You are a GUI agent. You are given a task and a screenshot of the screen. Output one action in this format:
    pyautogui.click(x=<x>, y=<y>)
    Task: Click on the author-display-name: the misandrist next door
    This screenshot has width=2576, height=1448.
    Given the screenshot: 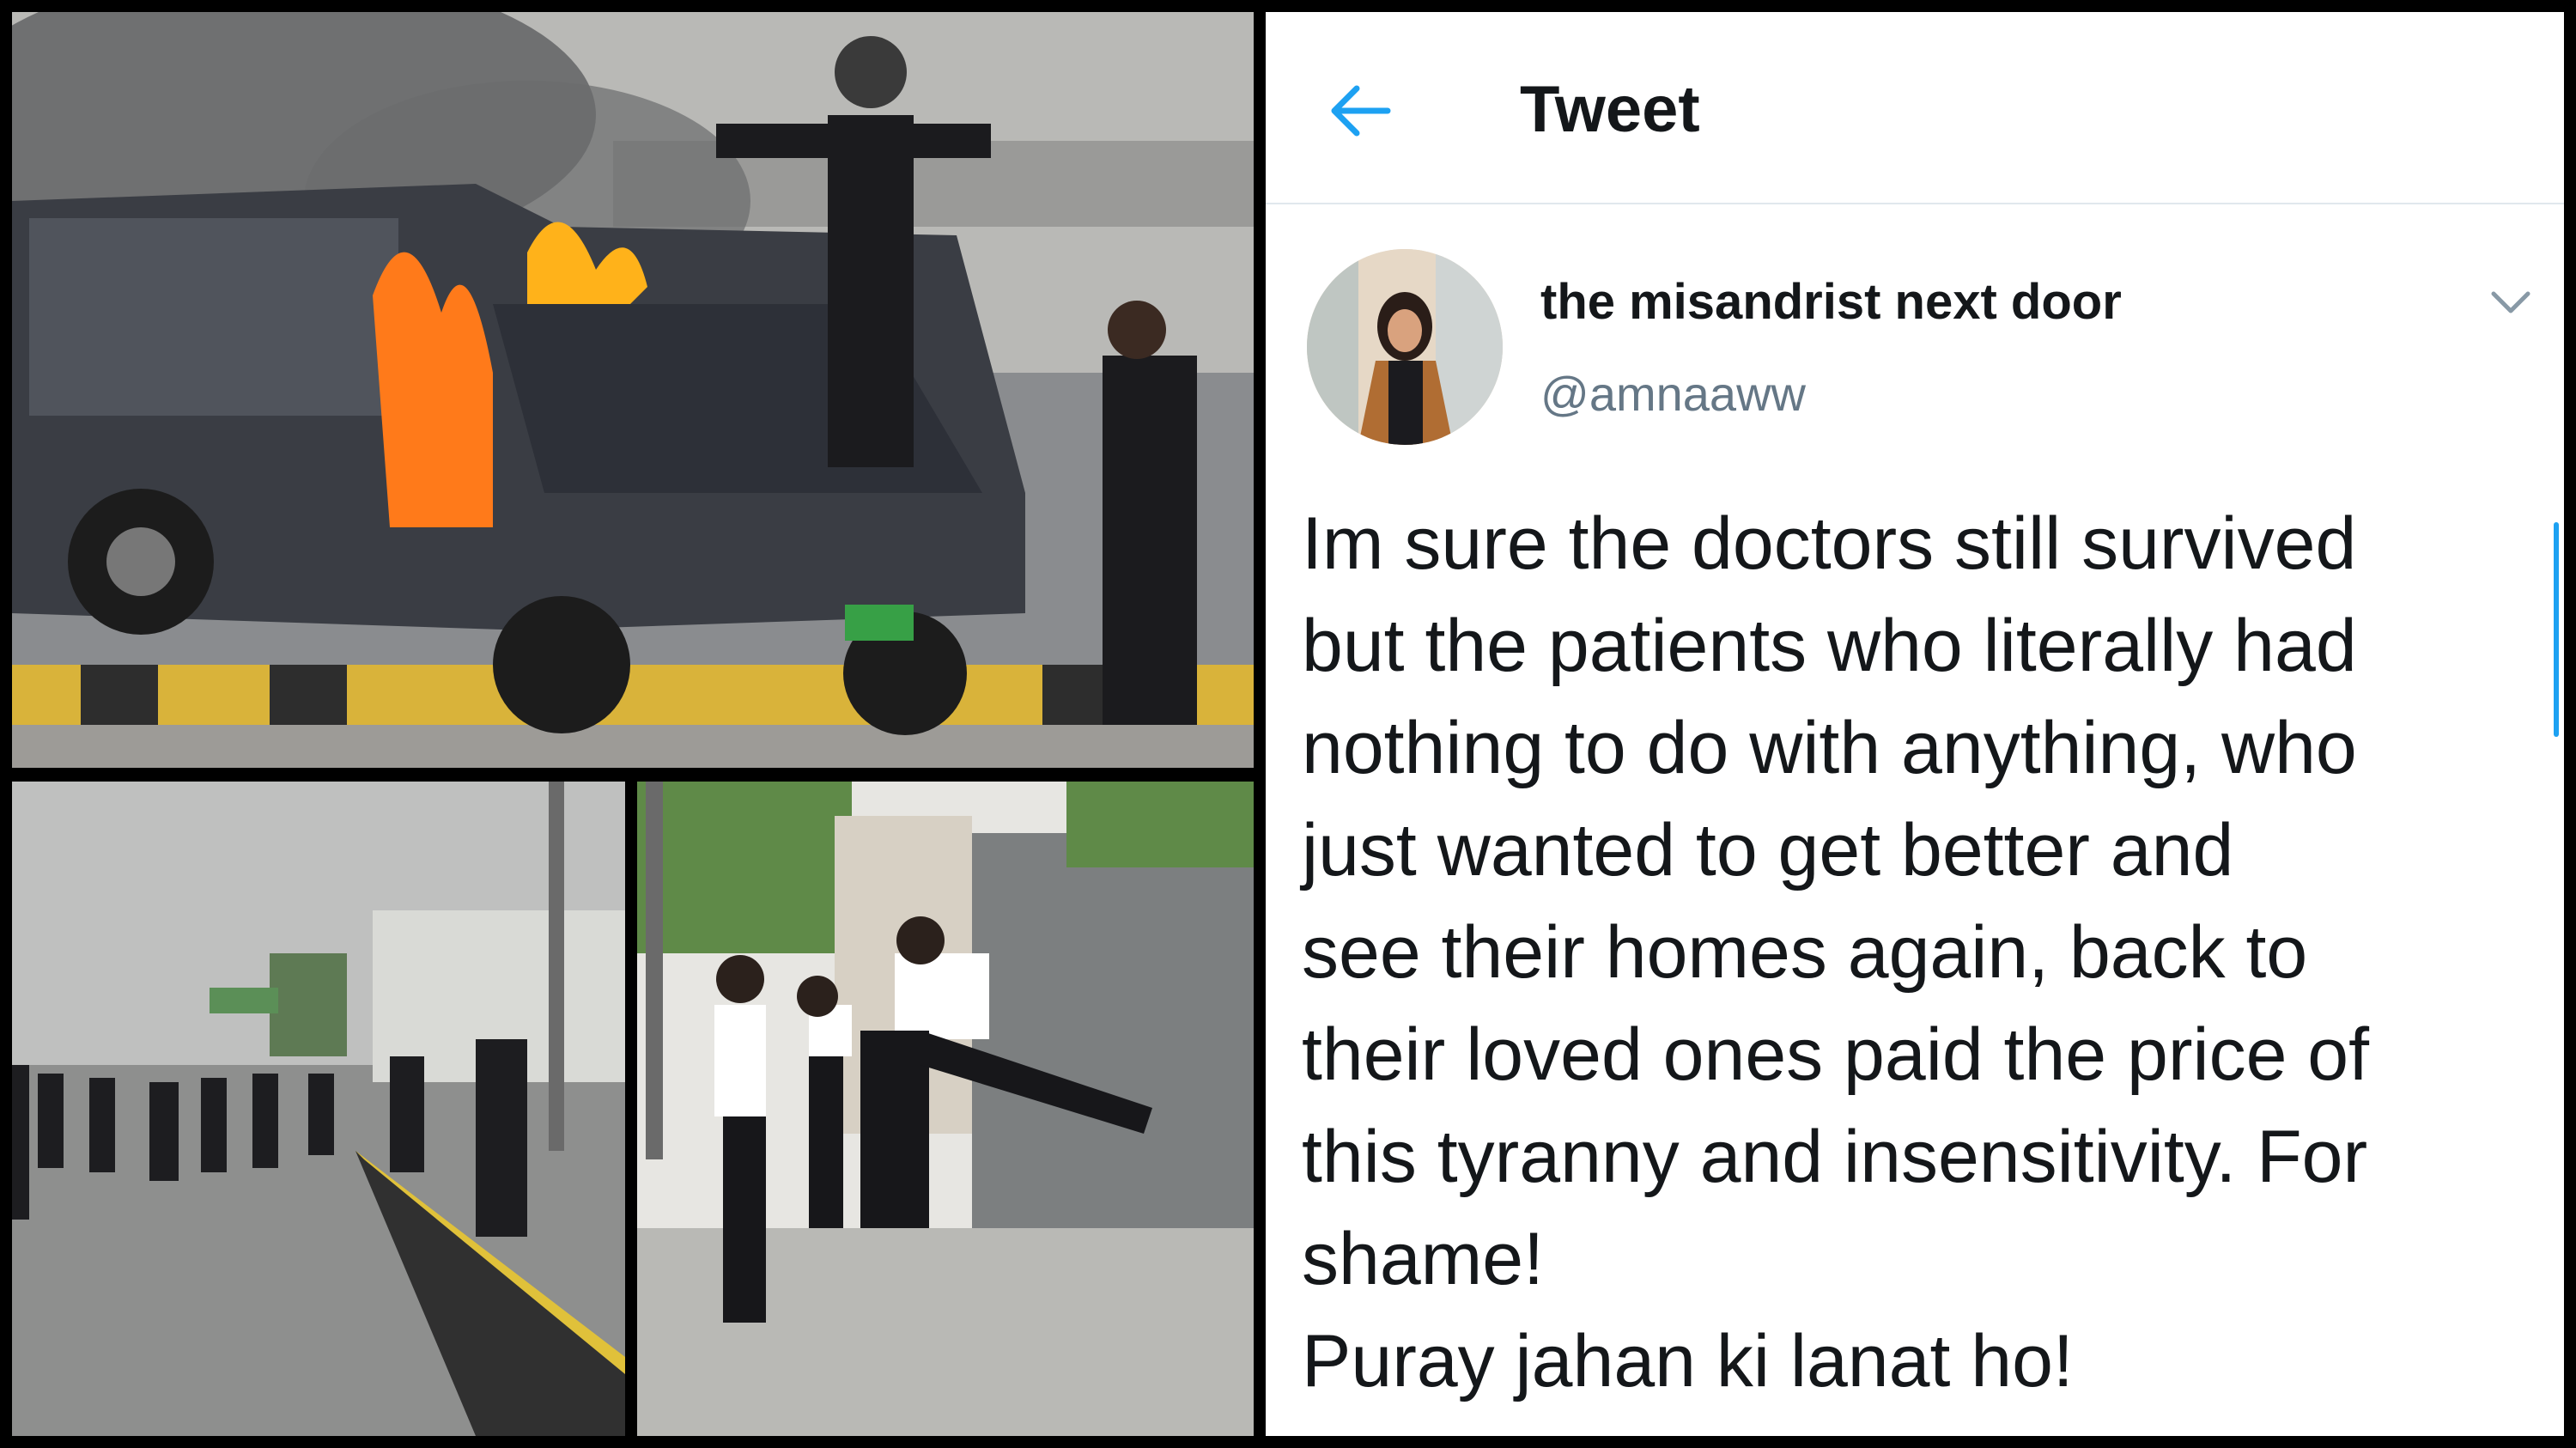 What is the action you would take?
    pyautogui.click(x=1831, y=302)
    